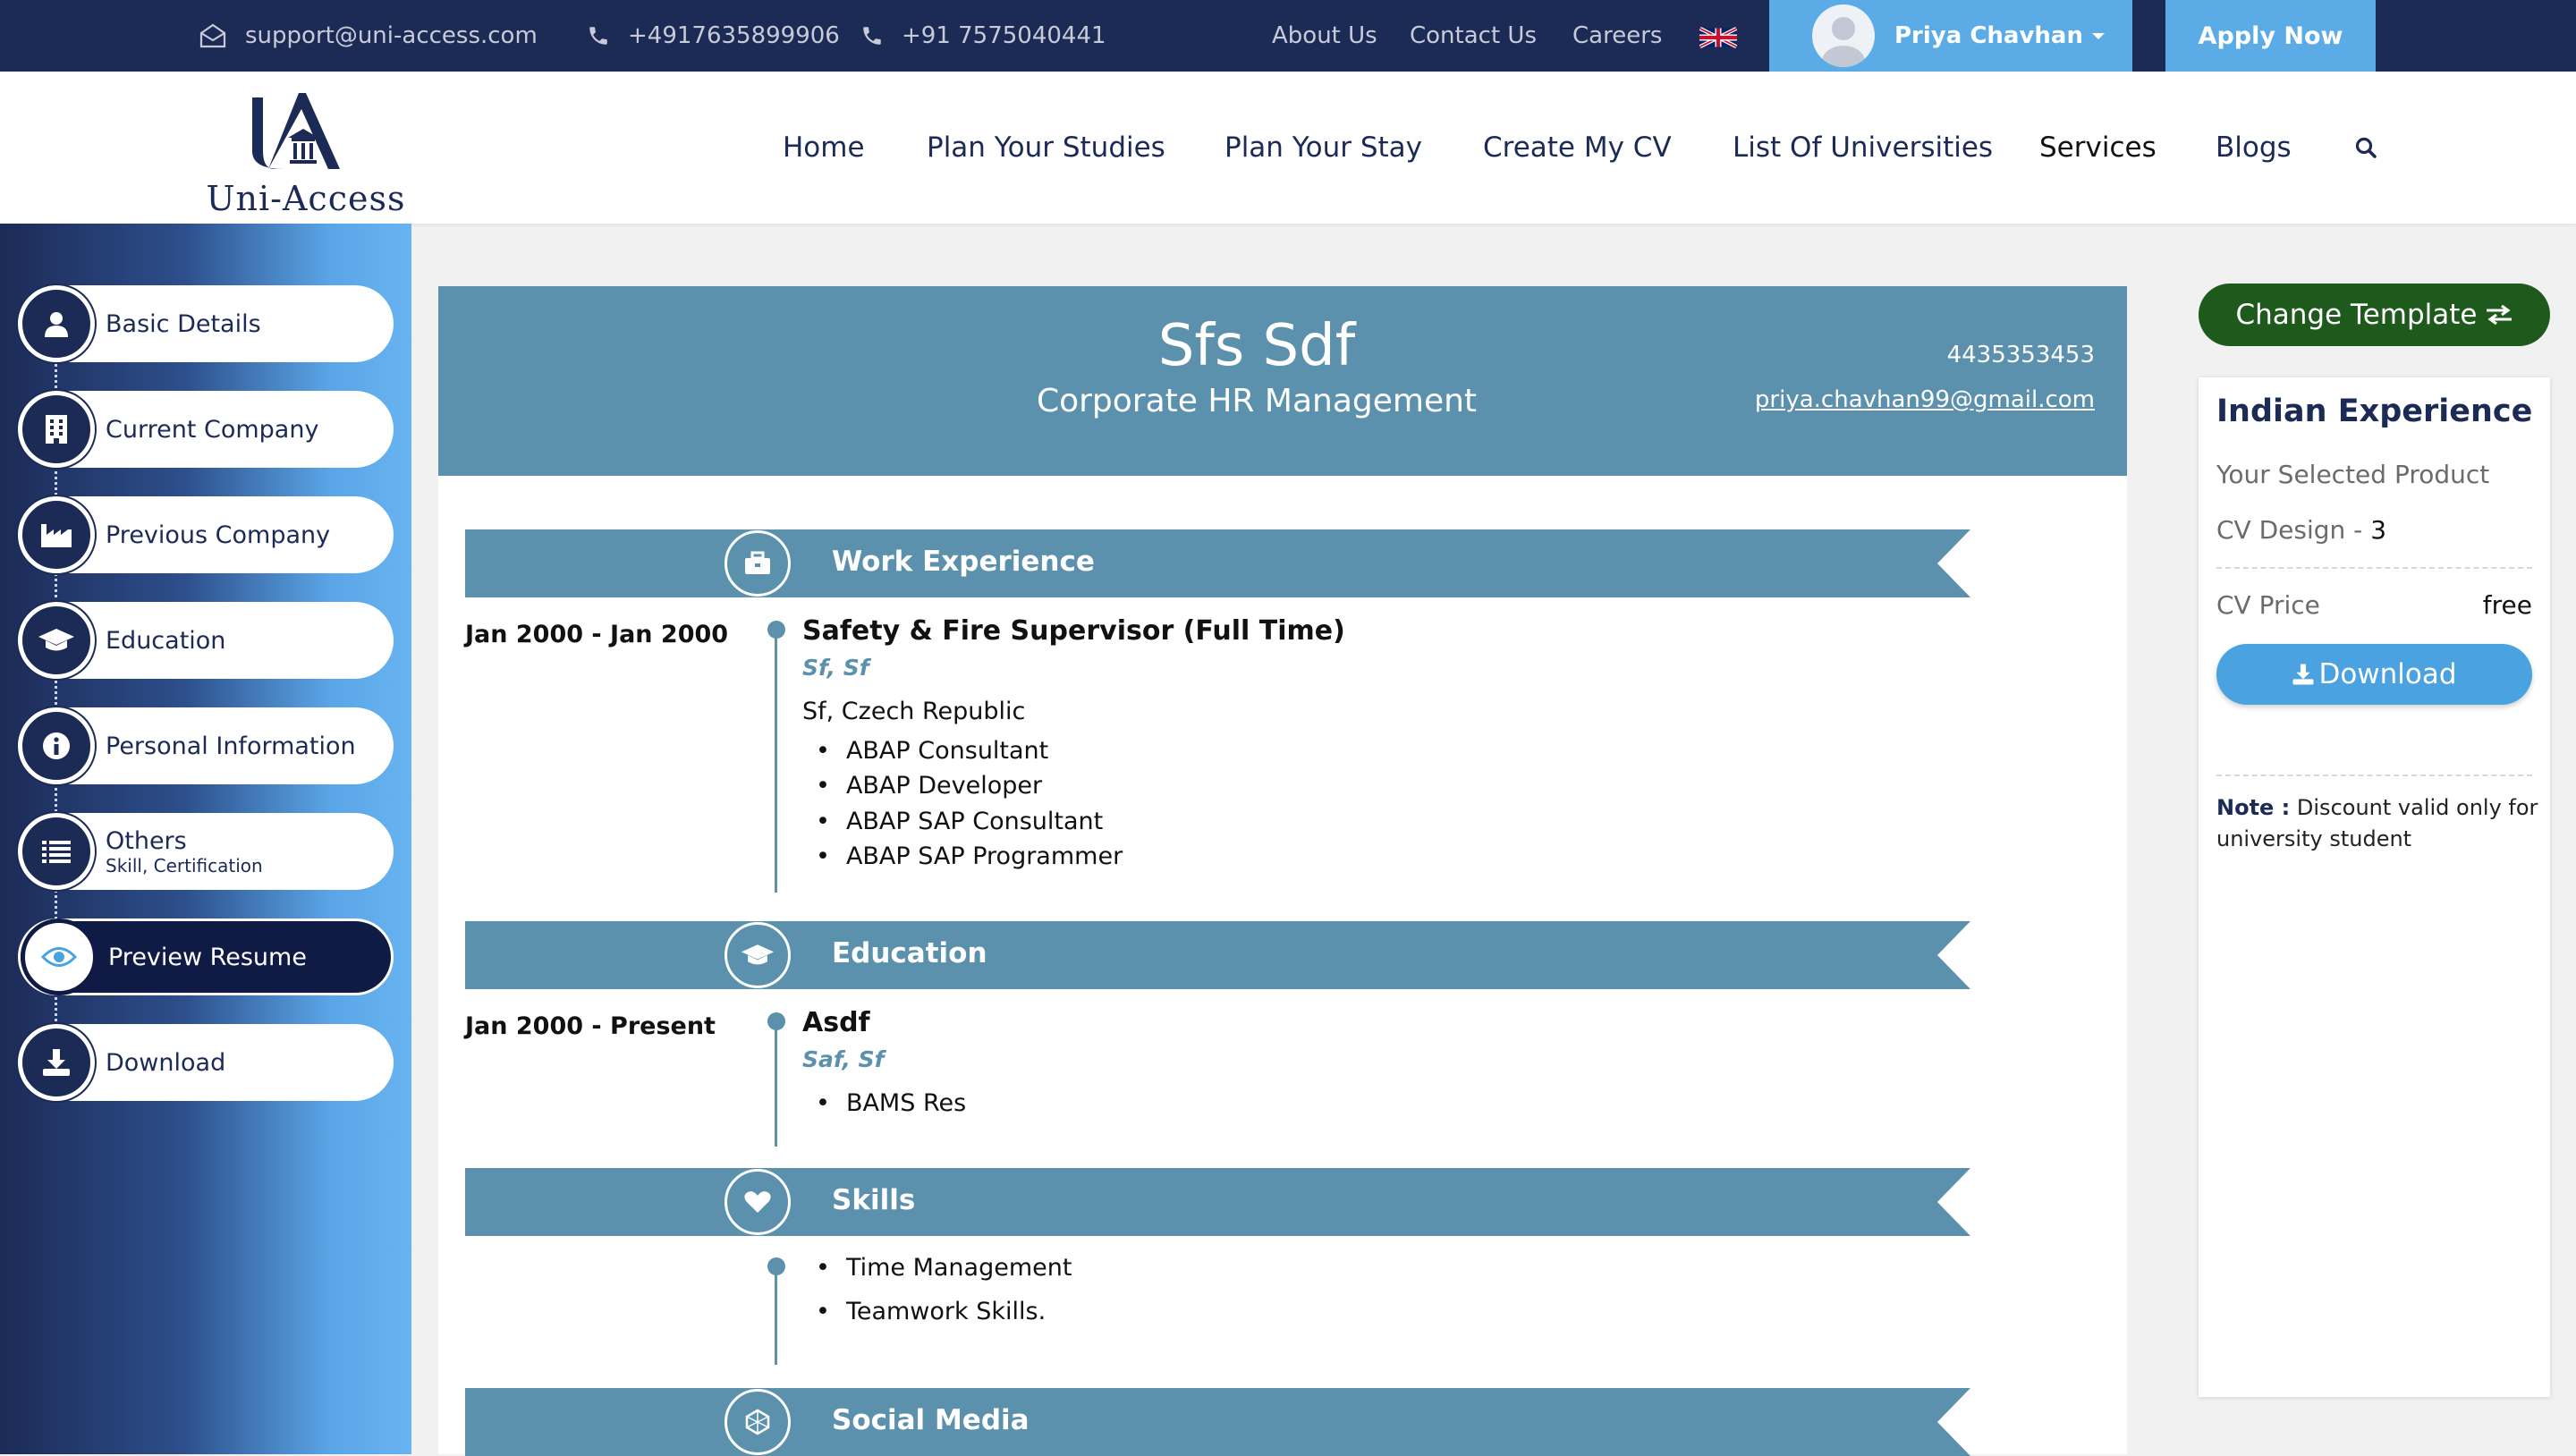 The image size is (2576, 1456). I want to click on cv-design-value: 3, so click(2378, 530).